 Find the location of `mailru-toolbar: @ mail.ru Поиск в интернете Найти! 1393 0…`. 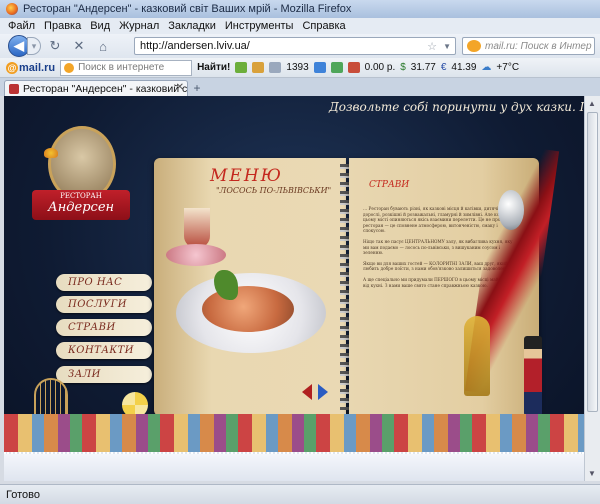

mailru-toolbar: @ mail.ru Поиск в интернете Найти! 1393 0… is located at coordinates (300, 68).